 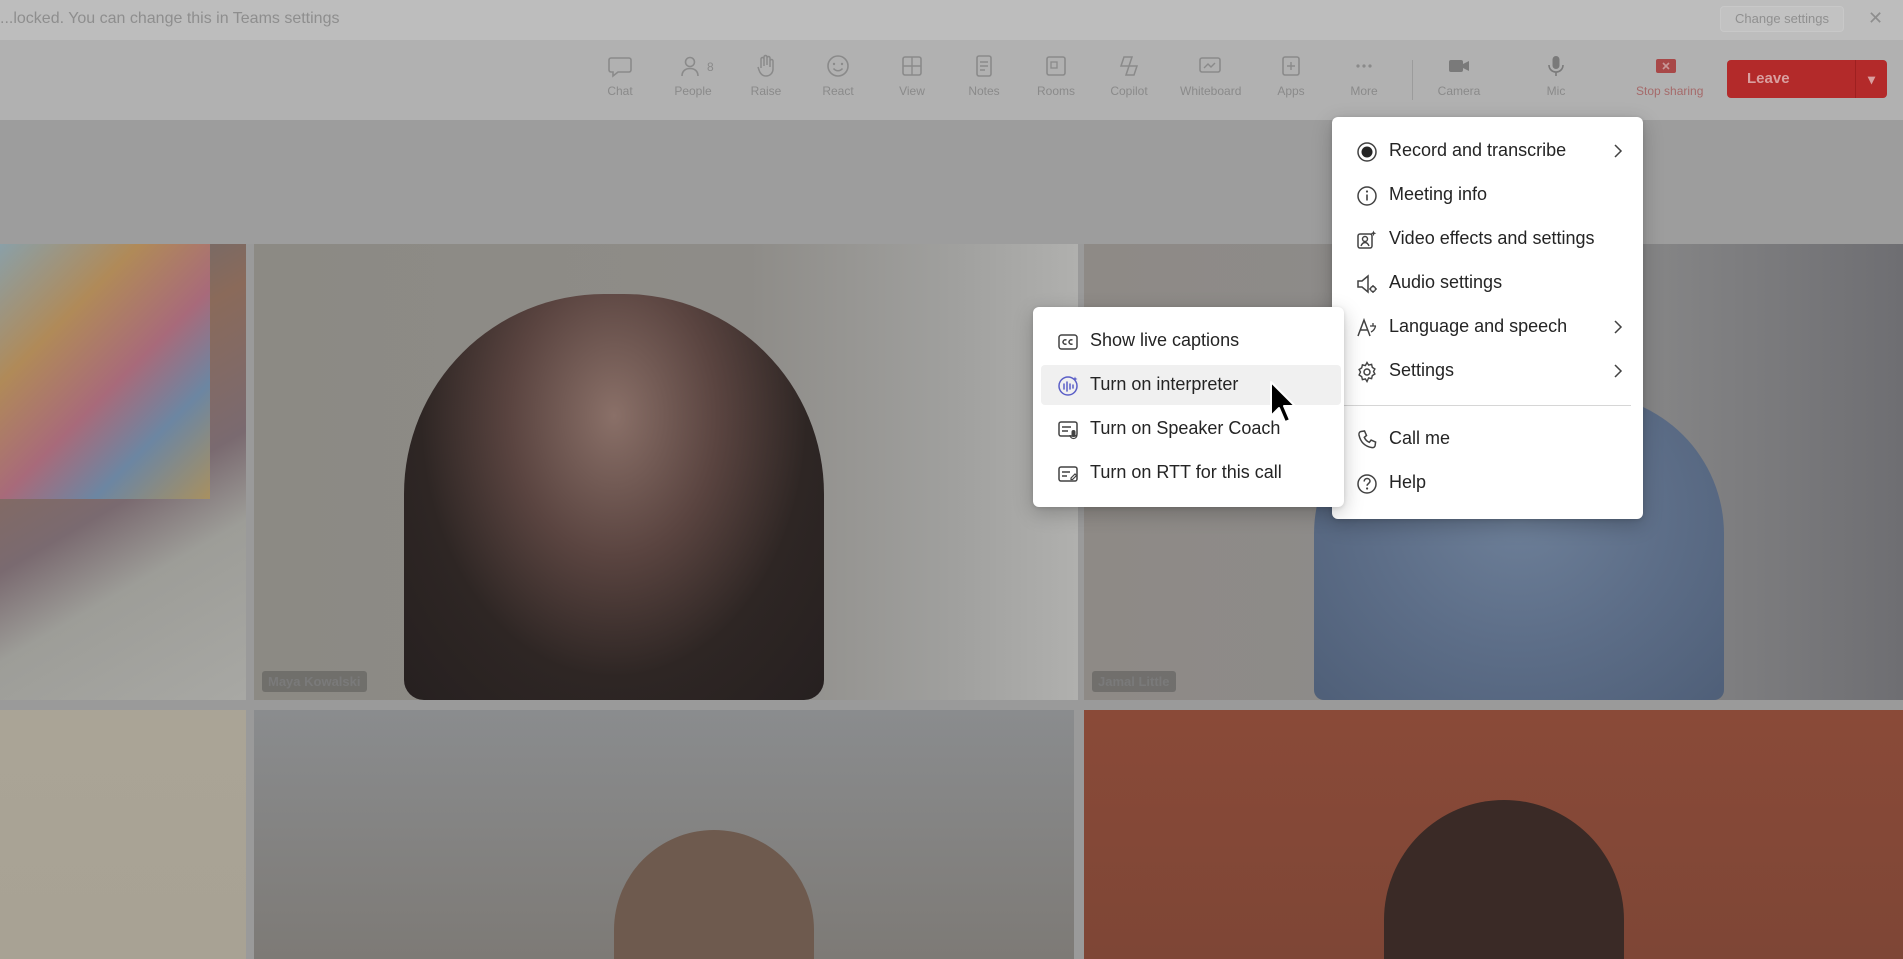 What do you see at coordinates (1367, 284) in the screenshot?
I see `audio-settings-icon` at bounding box center [1367, 284].